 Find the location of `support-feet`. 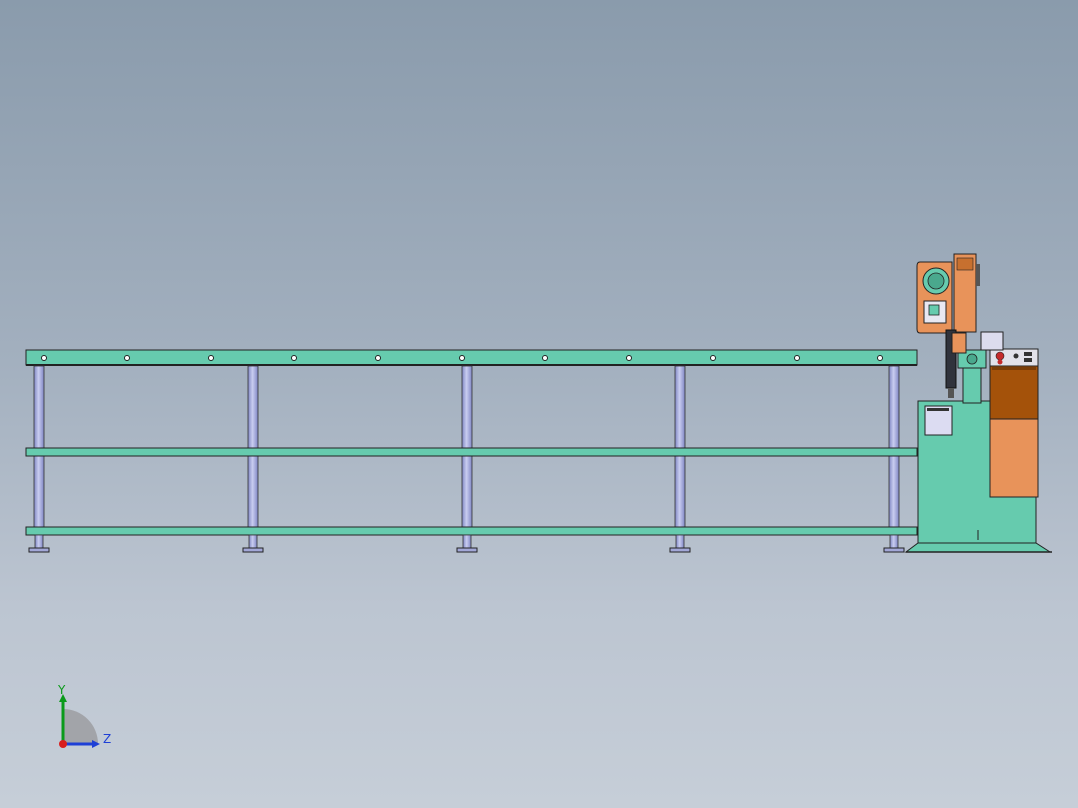

support-feet is located at coordinates (466, 543).